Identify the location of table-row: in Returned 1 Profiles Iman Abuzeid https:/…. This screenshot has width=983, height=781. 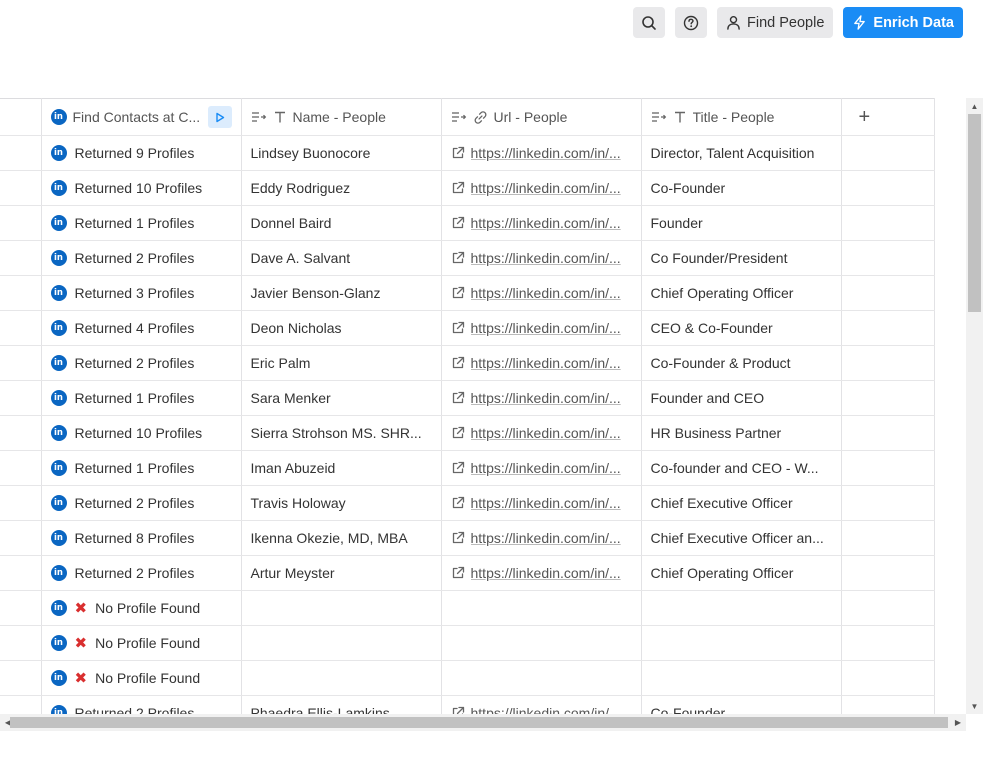
(467, 468).